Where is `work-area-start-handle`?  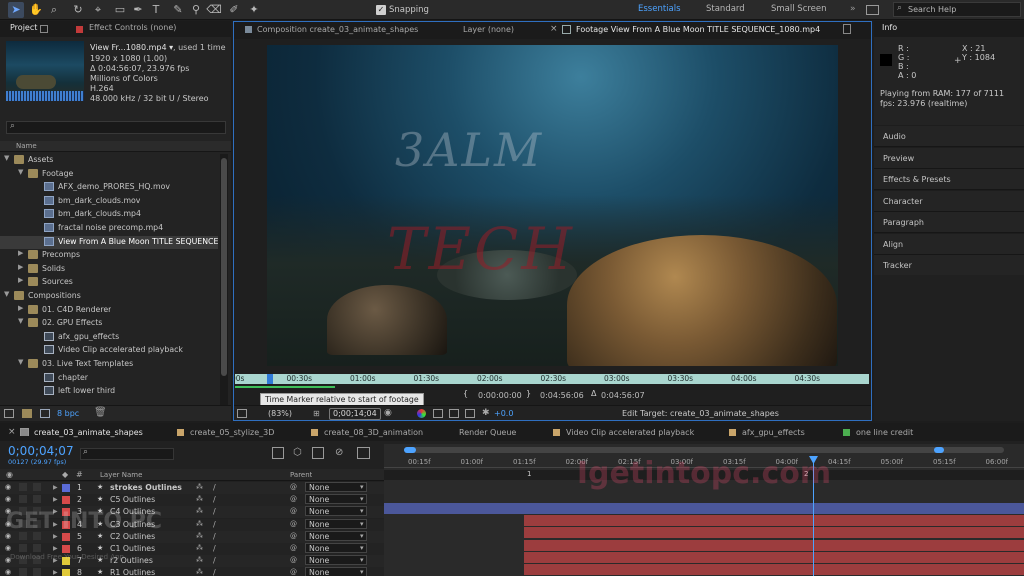
work-area-start-handle is located at coordinates (410, 450).